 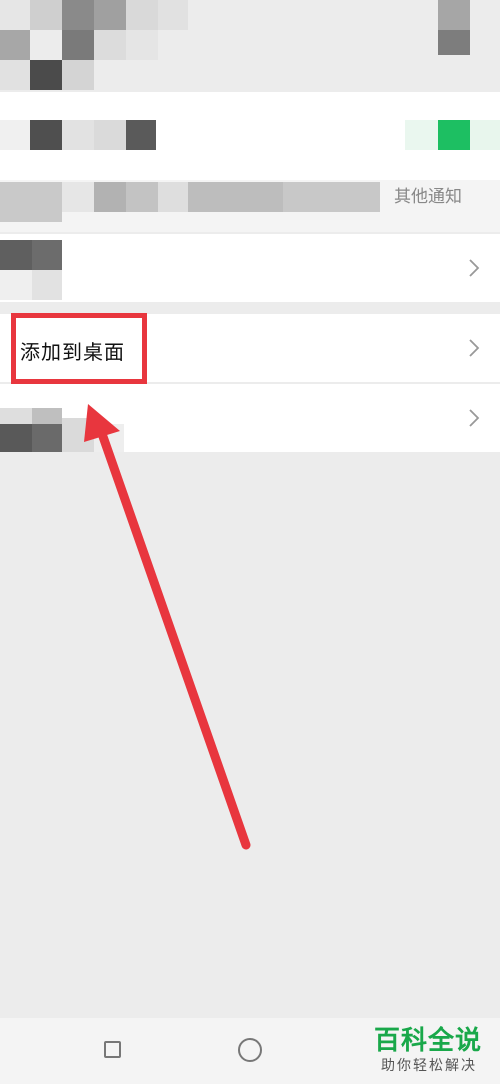 I want to click on watermark-tagline: 助你轻松解决, so click(x=429, y=1066).